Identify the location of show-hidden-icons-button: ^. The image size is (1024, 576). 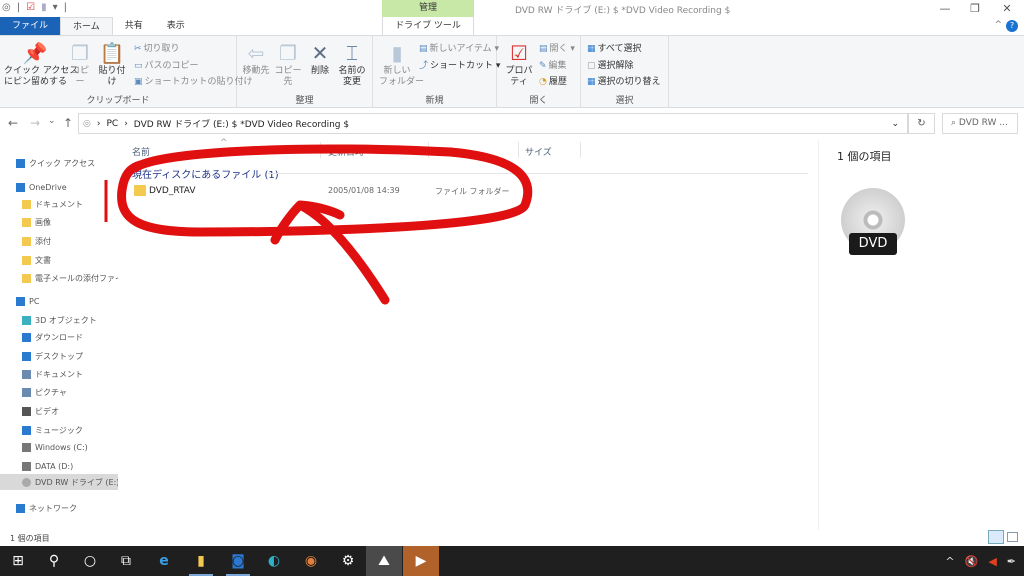
(949, 561).